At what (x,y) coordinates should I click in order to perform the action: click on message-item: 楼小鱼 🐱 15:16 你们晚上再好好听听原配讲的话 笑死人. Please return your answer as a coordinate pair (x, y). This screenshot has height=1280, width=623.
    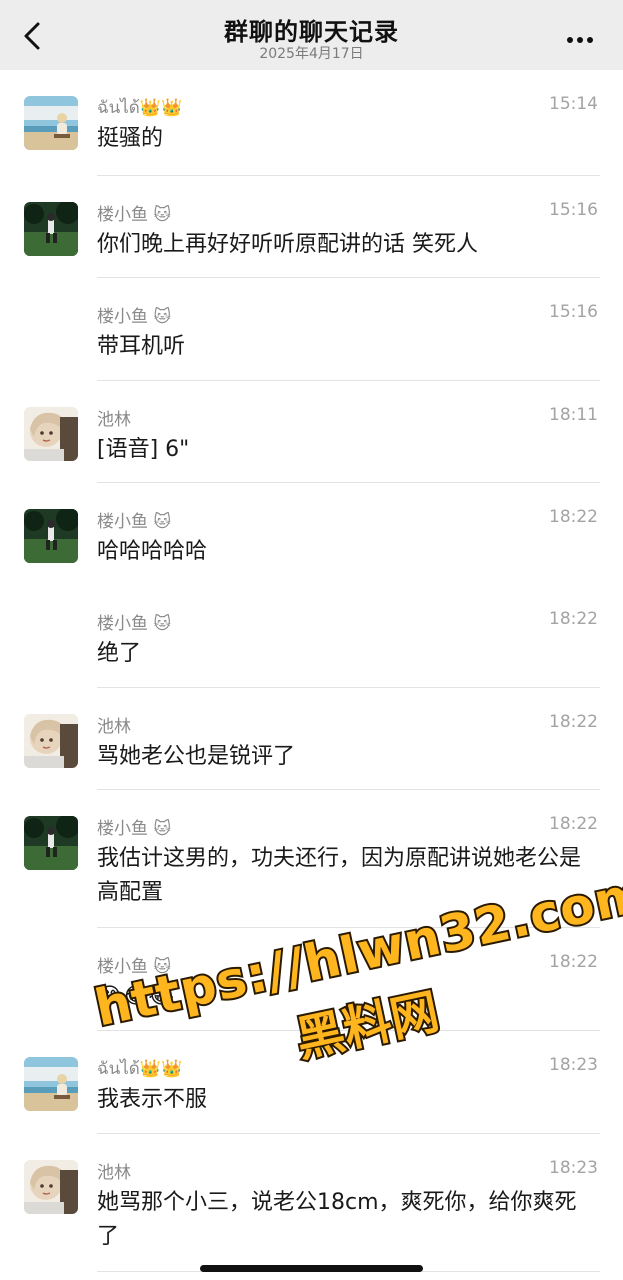
    Looking at the image, I should click on (311, 227).